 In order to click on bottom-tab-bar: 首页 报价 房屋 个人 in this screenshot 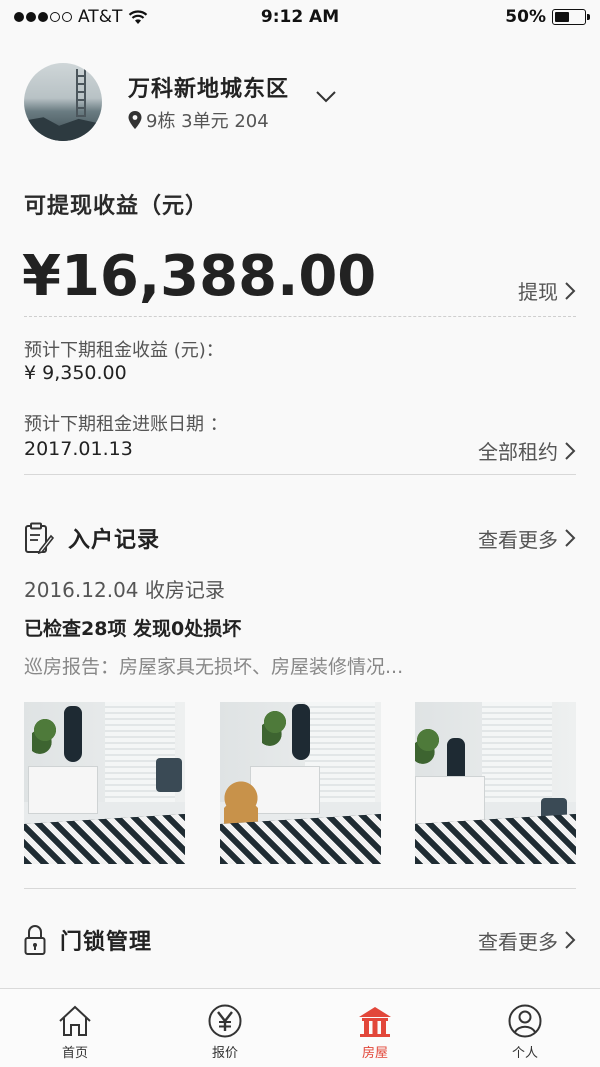, I will do `click(300, 1027)`.